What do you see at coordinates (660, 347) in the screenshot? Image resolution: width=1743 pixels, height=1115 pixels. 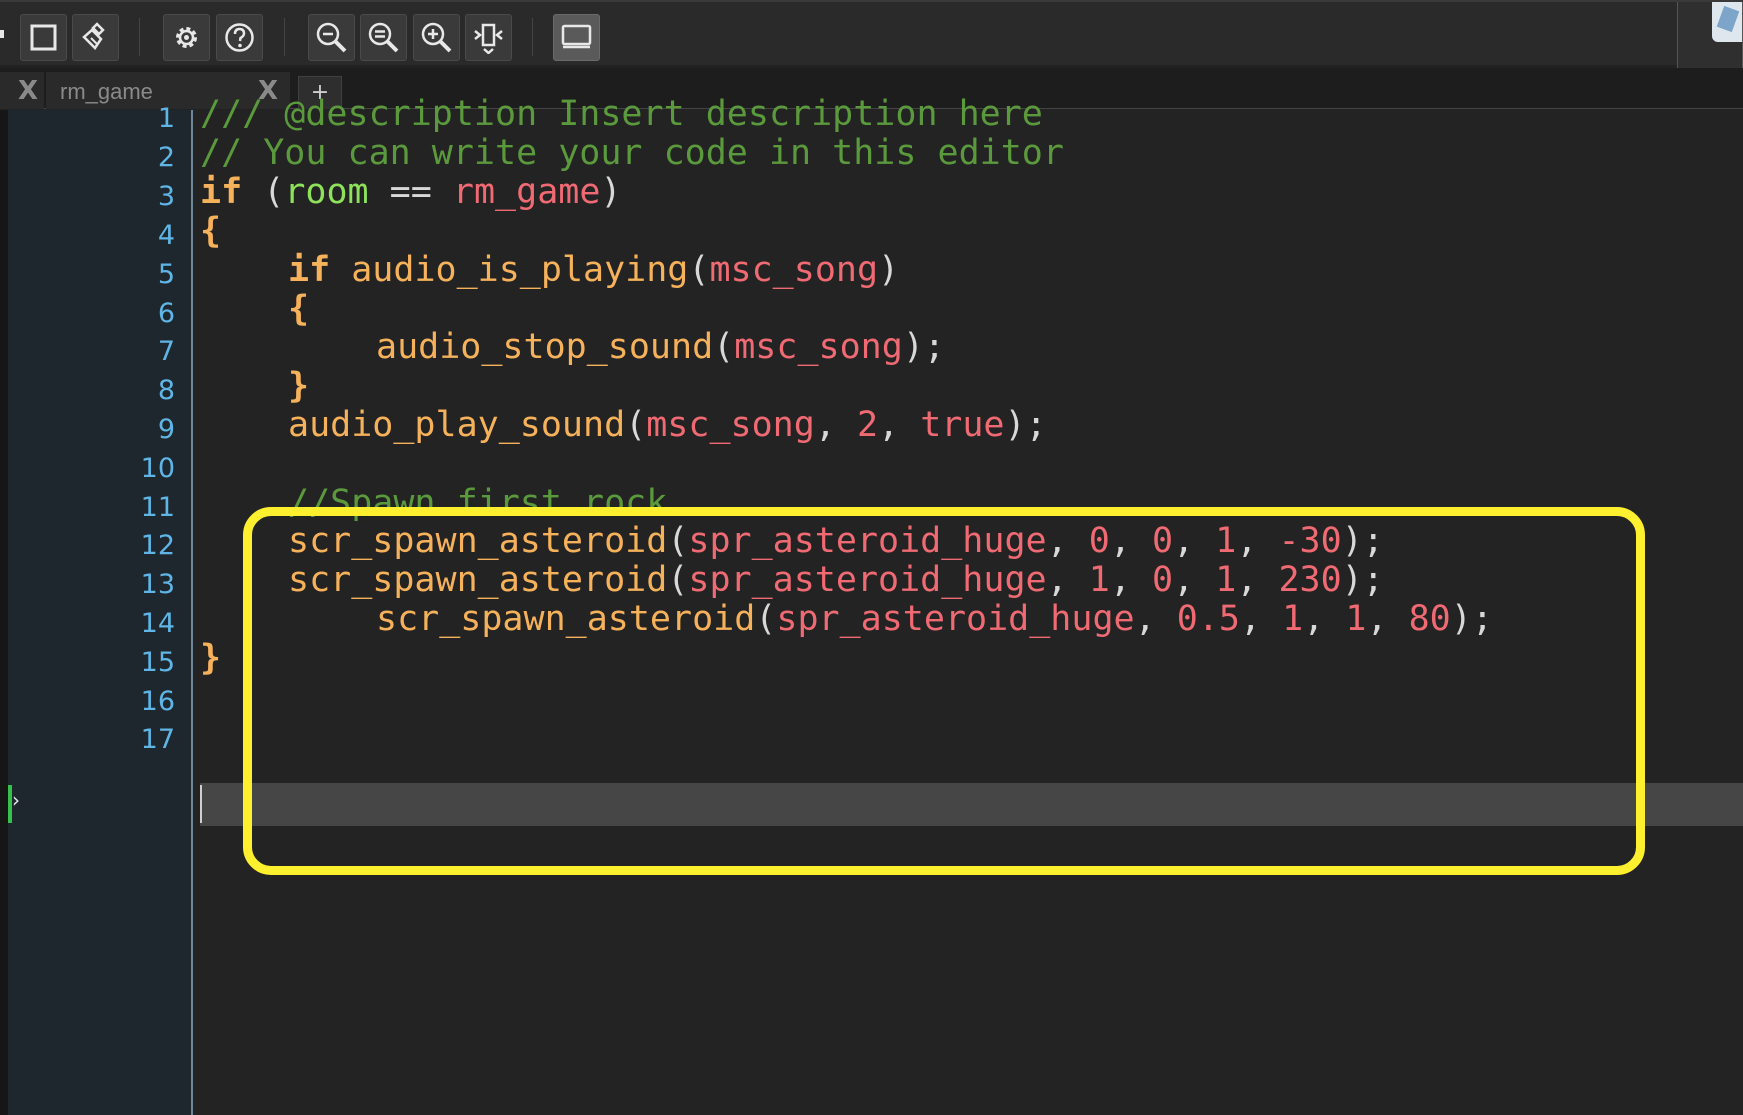 I see `code-line-7: audio_stop_sound(msc_song);` at bounding box center [660, 347].